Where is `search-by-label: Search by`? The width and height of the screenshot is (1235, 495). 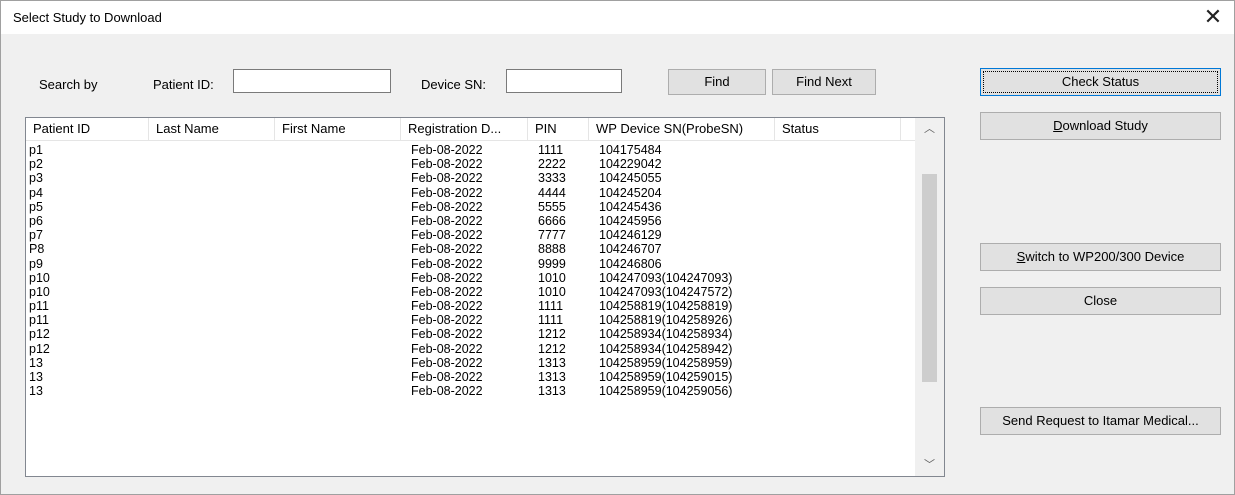 search-by-label: Search by is located at coordinates (68, 84).